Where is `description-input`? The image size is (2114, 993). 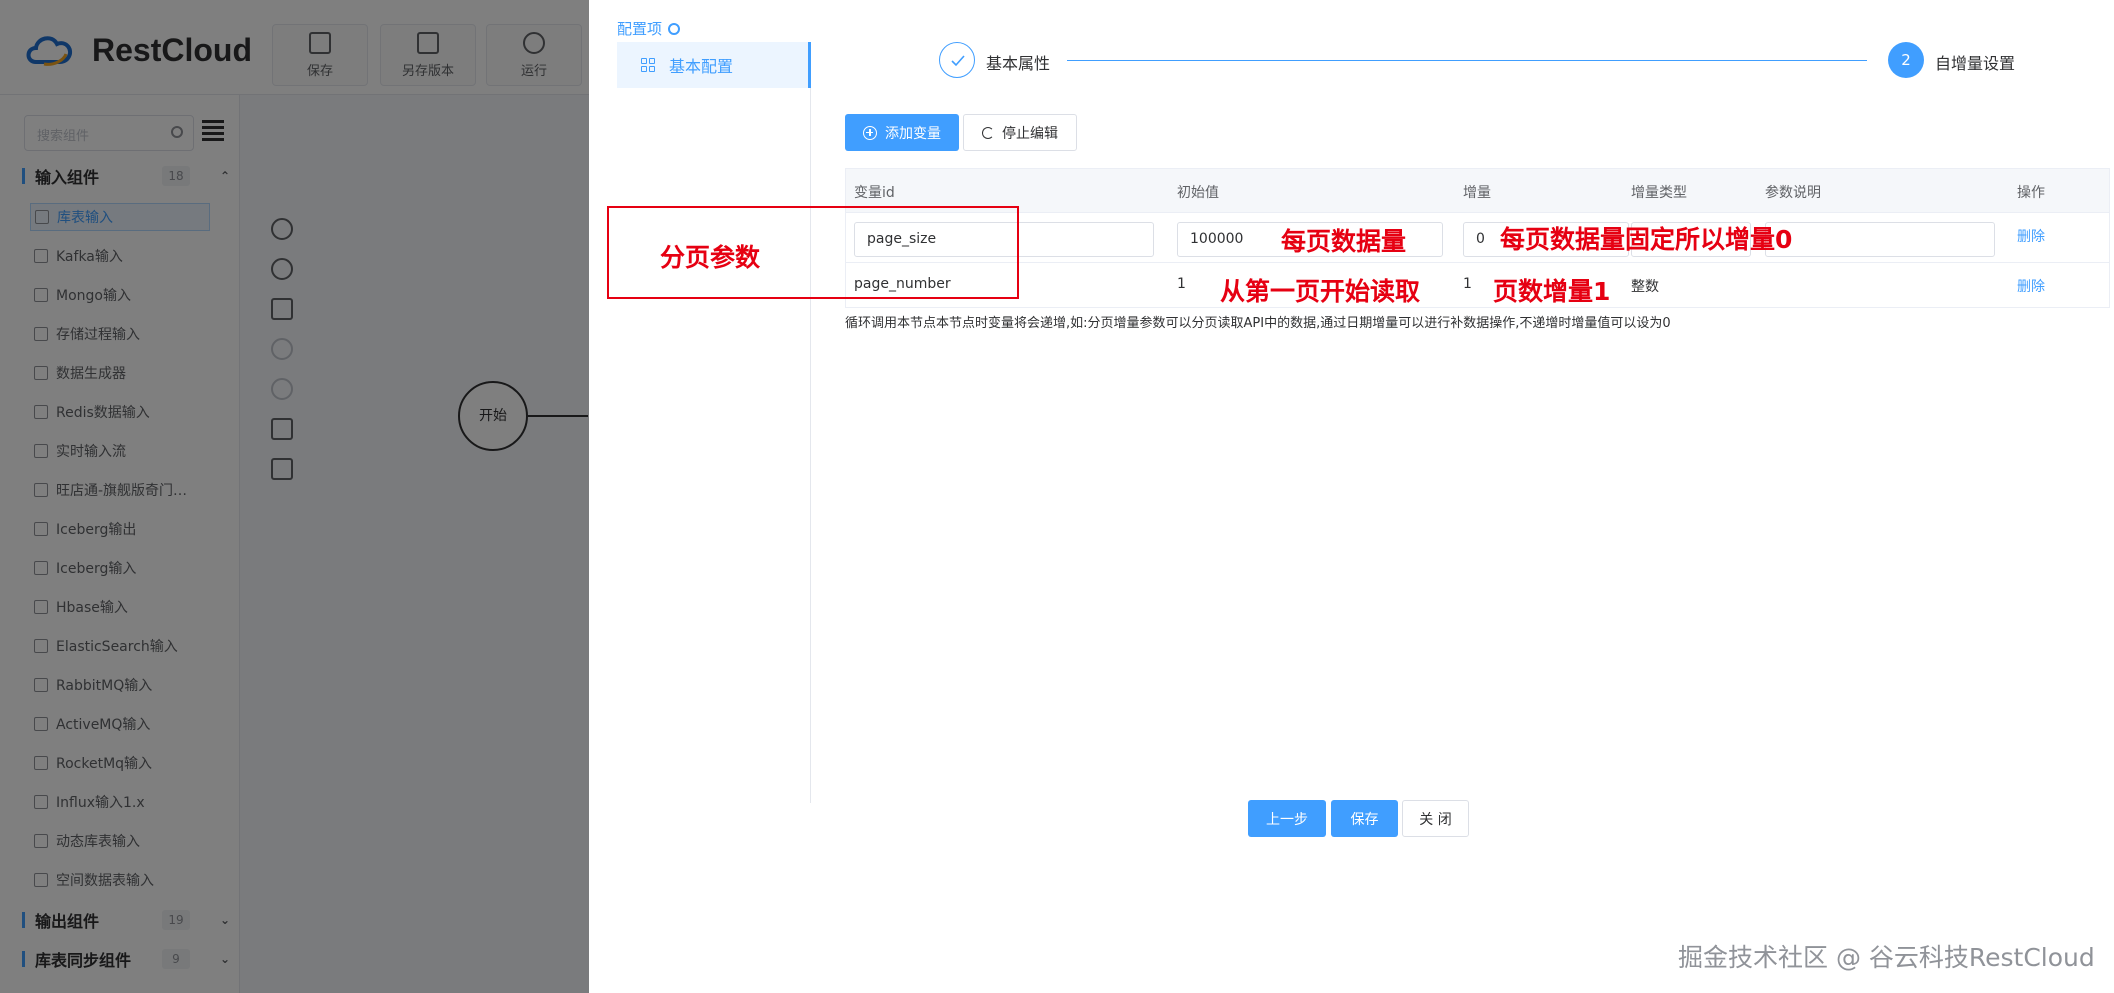 description-input is located at coordinates (1880, 239).